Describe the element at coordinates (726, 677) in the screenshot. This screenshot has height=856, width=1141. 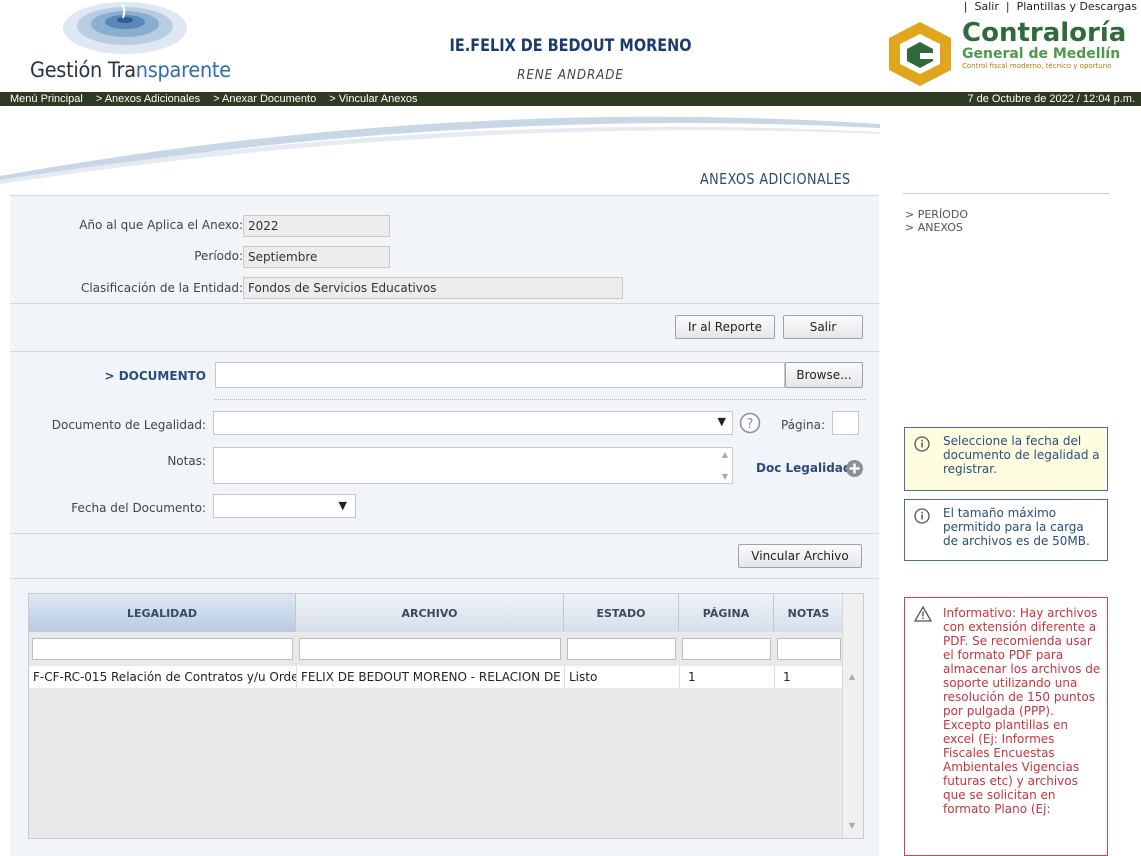
I see `cell-pagina: 1` at that location.